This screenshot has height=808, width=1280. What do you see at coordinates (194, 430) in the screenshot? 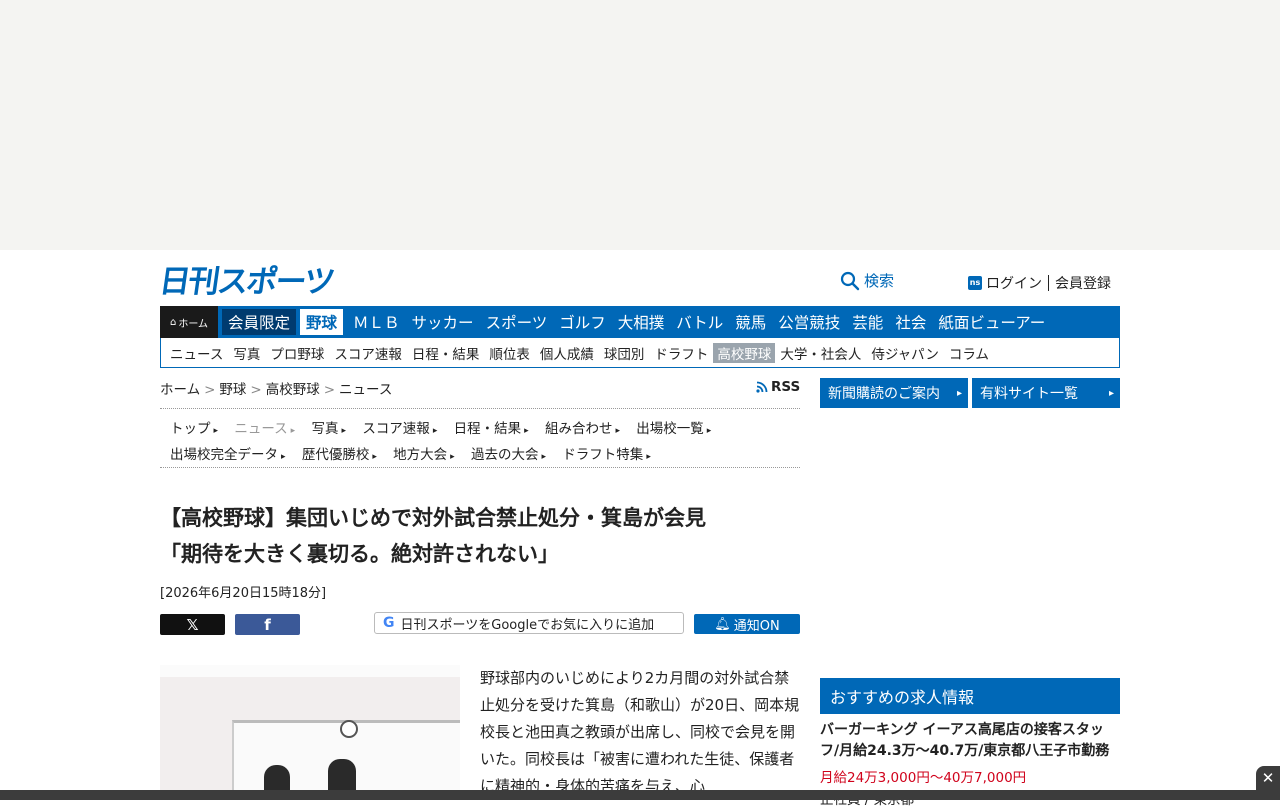
I see `catnav-top: トップ` at bounding box center [194, 430].